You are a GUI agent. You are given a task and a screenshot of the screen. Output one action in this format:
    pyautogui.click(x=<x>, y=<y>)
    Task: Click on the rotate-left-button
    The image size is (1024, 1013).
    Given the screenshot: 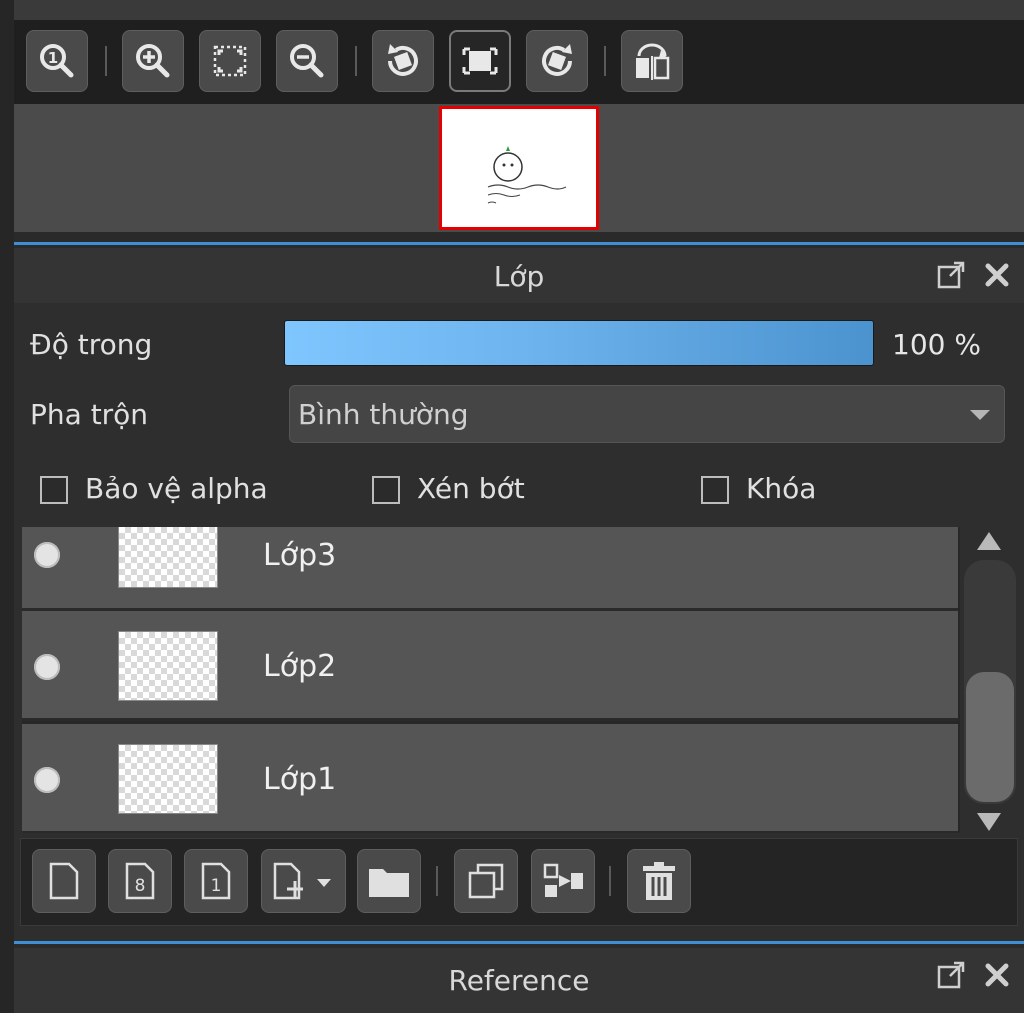 What is the action you would take?
    pyautogui.click(x=403, y=61)
    